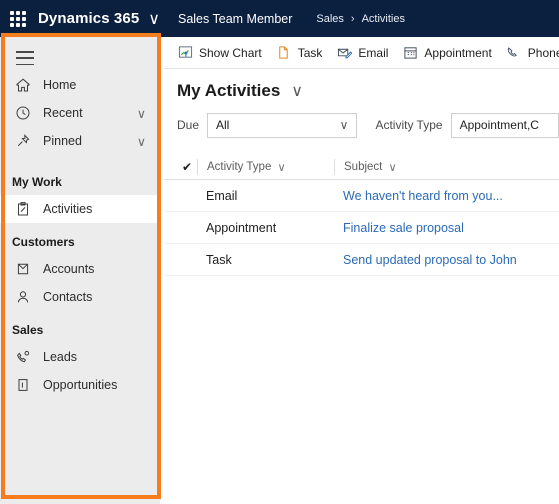 The width and height of the screenshot is (559, 504). I want to click on sidebar-item-recent: Recent ∨, so click(80, 113).